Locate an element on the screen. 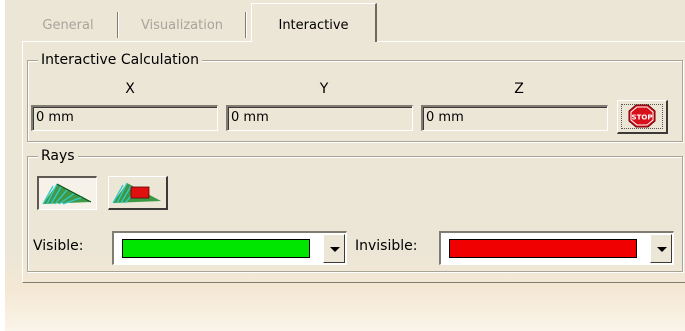 This screenshot has width=685, height=331. tab-interactive: Interactive is located at coordinates (314, 22).